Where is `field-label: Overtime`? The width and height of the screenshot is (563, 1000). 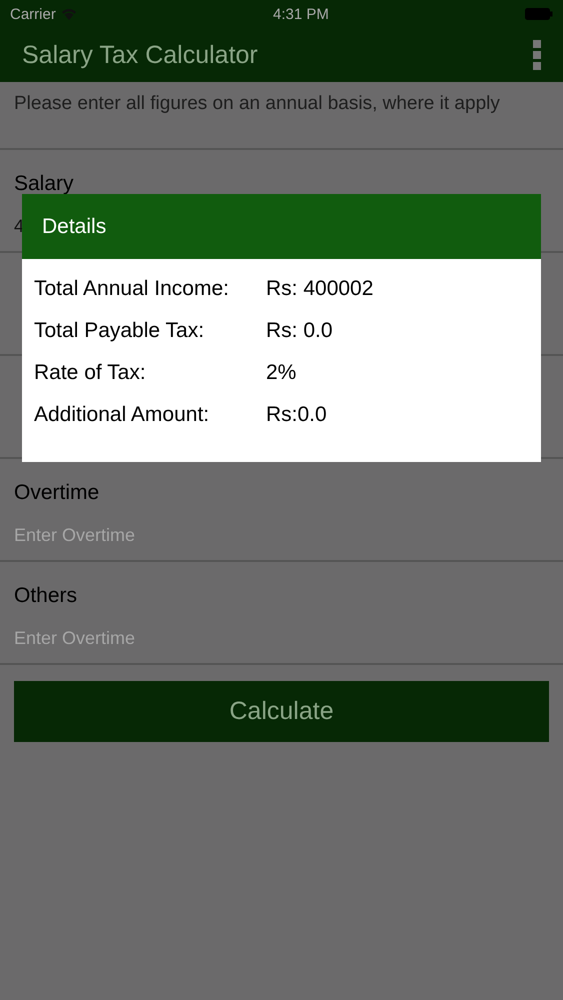 field-label: Overtime is located at coordinates (57, 493).